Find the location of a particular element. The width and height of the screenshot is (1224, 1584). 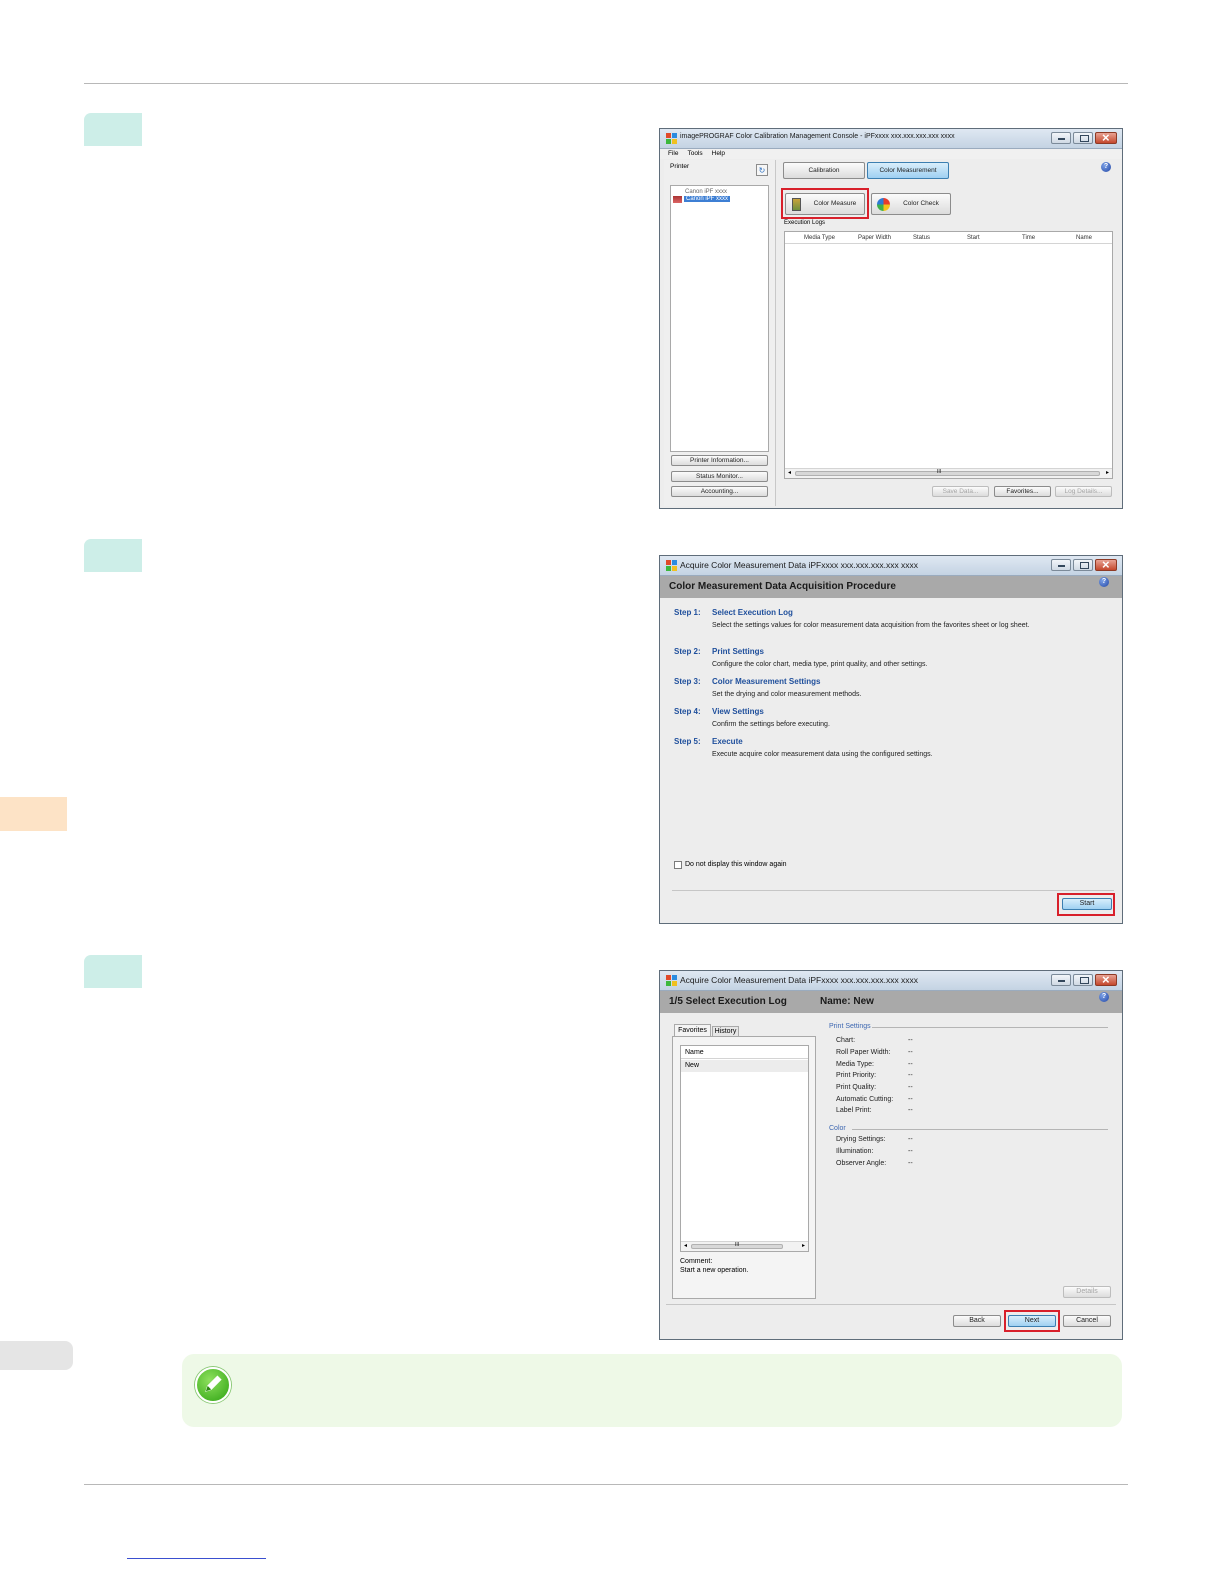

print-settings-rule is located at coordinates (990, 1027).